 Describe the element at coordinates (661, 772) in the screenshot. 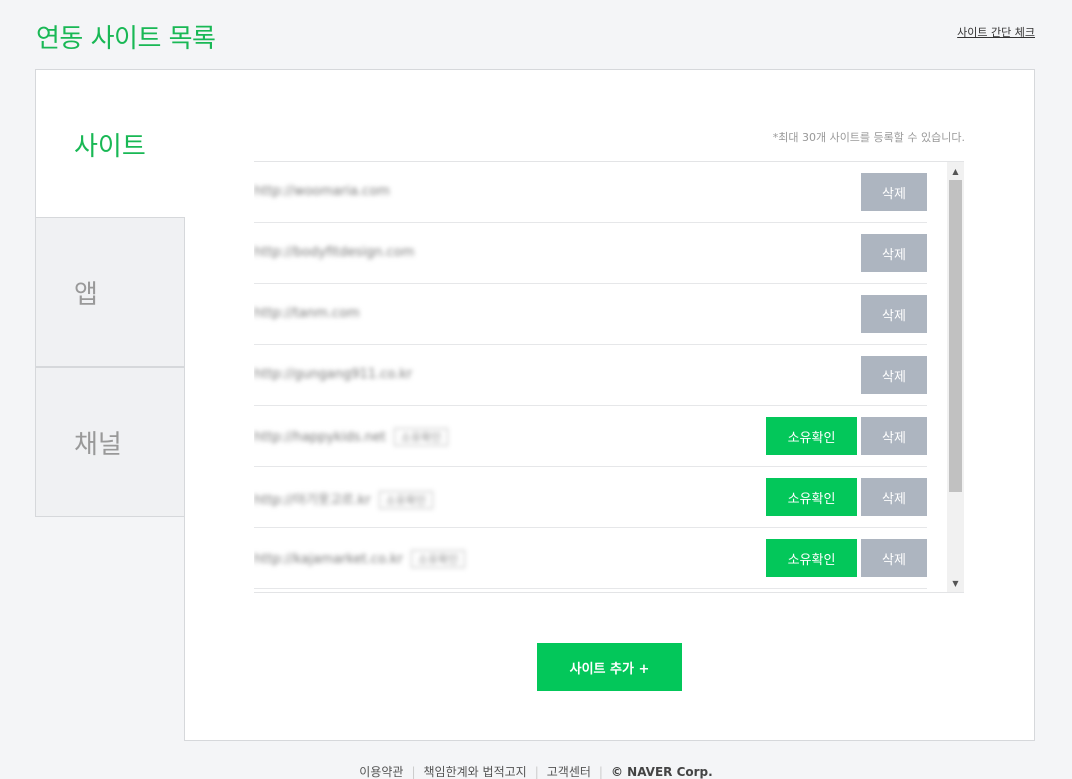

I see `copyright: © NAVER Corp.` at that location.